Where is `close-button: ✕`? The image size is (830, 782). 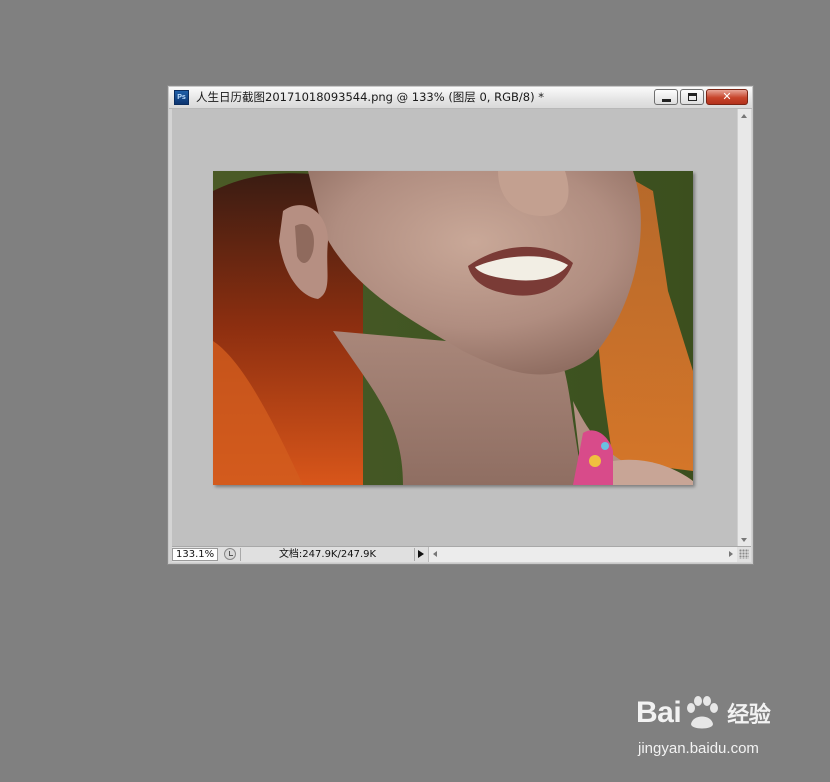
close-button: ✕ is located at coordinates (727, 97).